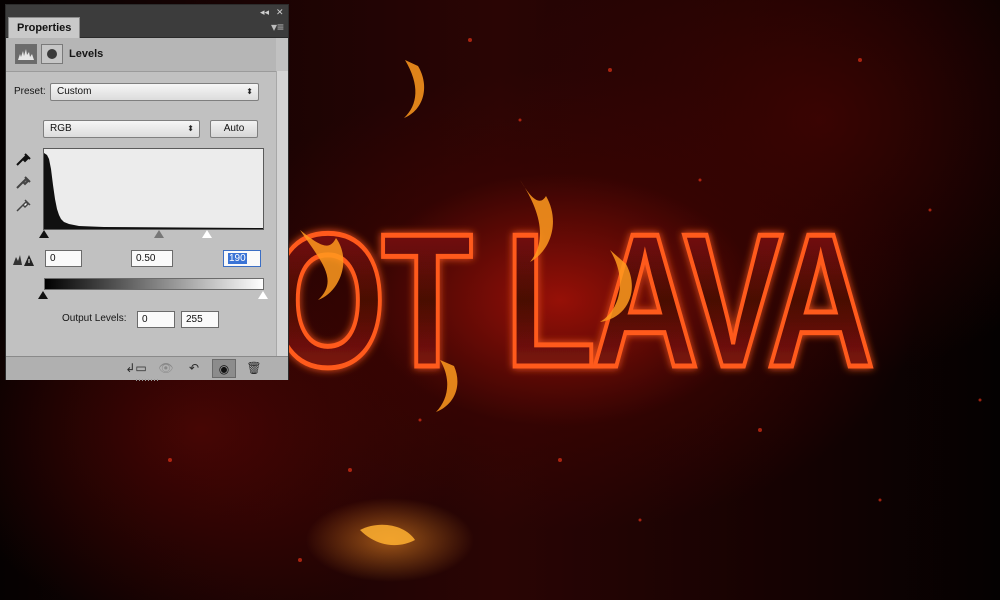 The width and height of the screenshot is (1000, 600). I want to click on eye-icon: ◉, so click(224, 368).